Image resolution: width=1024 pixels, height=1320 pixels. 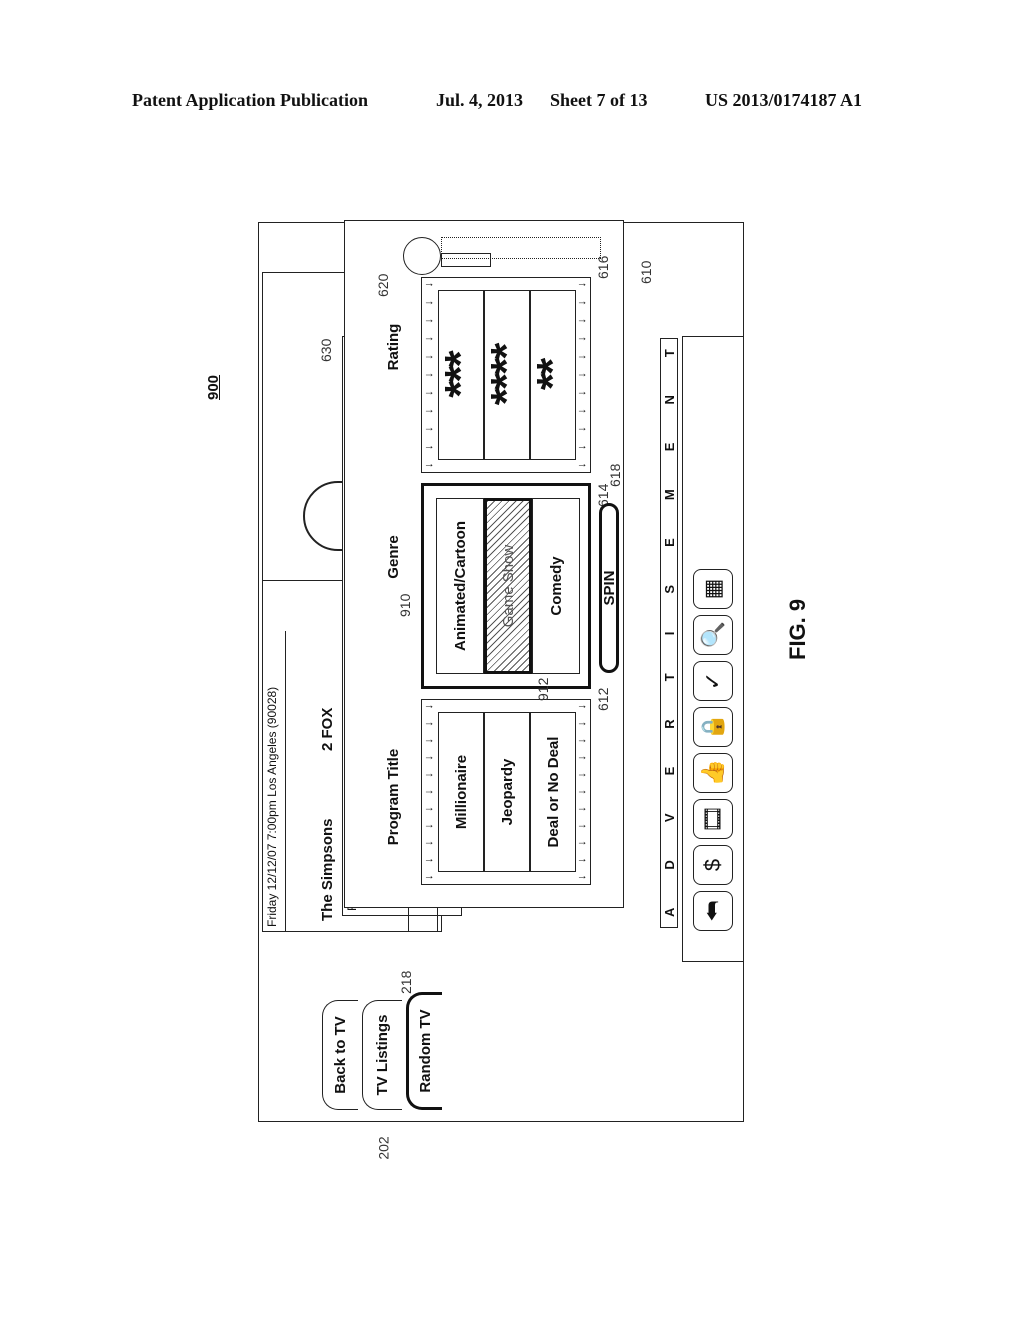 What do you see at coordinates (383, 285) in the screenshot?
I see `ref-620: 620` at bounding box center [383, 285].